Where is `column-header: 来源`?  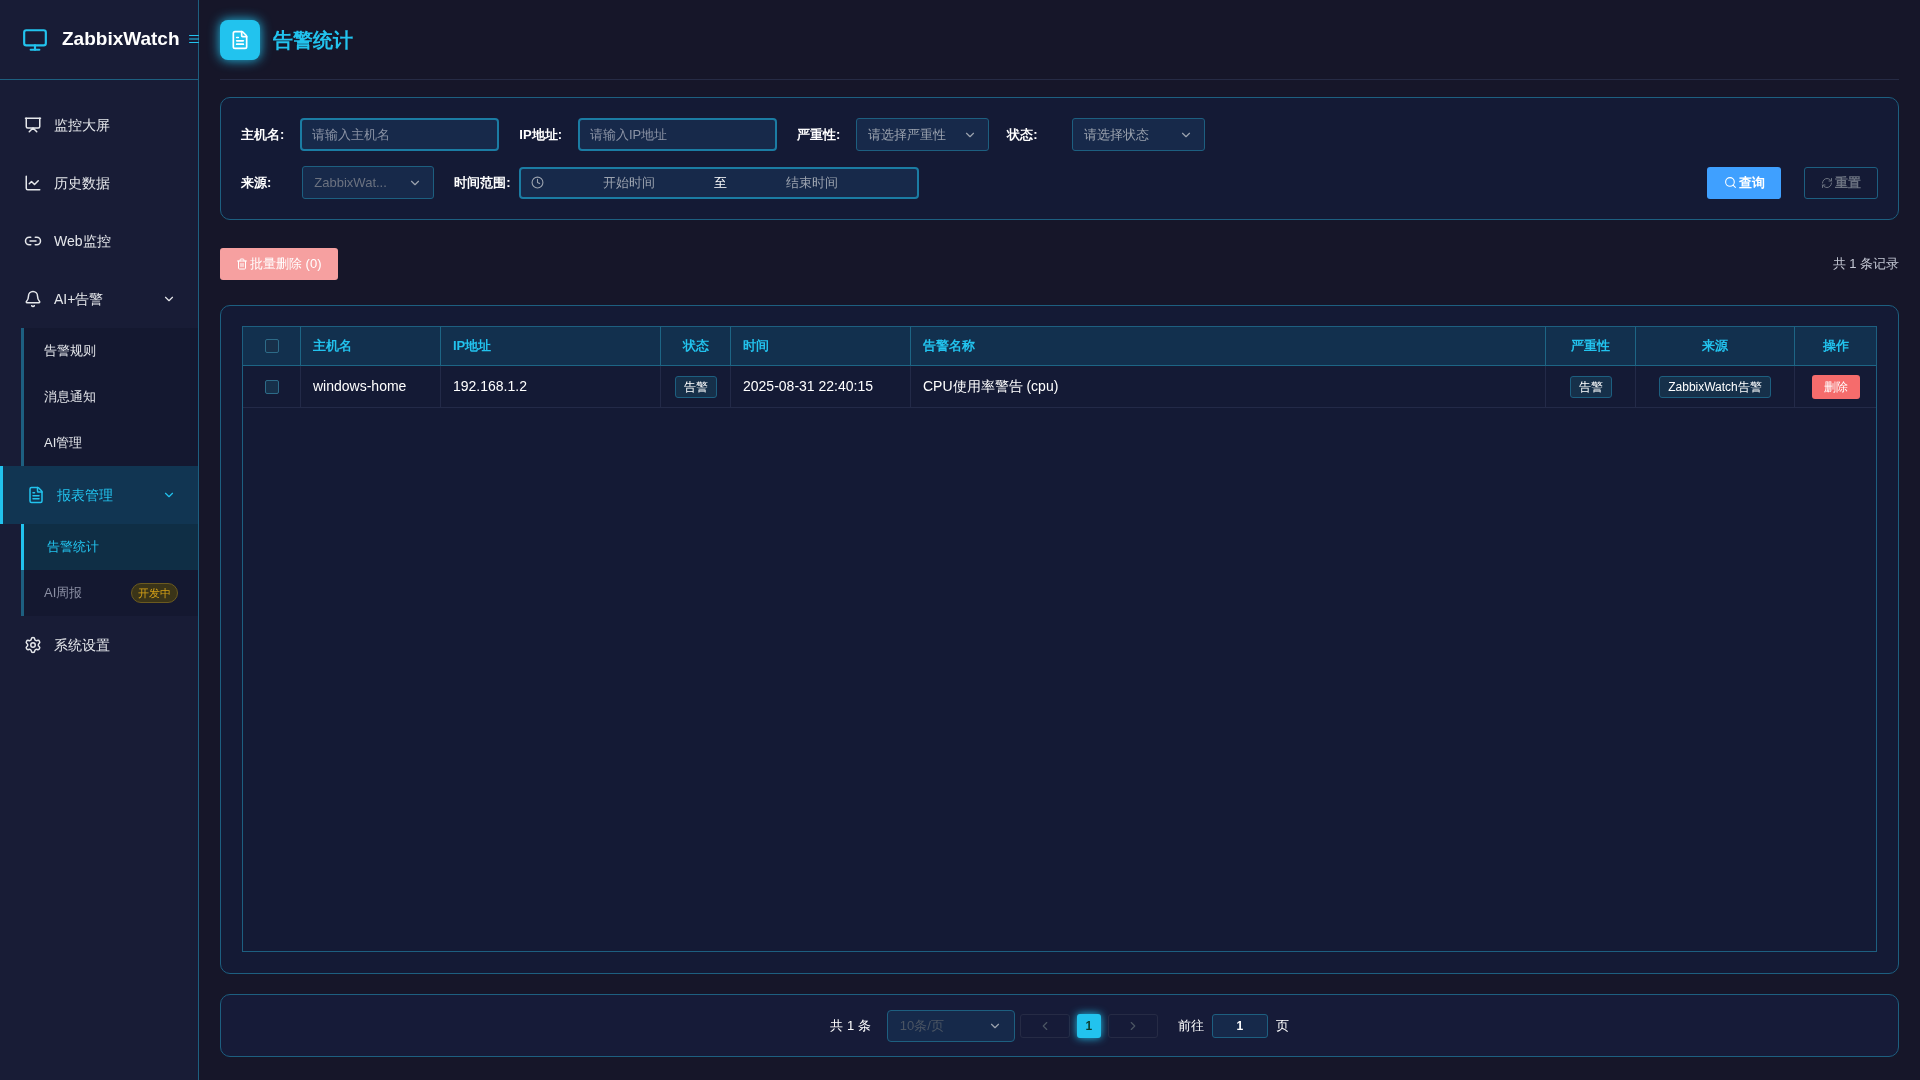
column-header: 来源 is located at coordinates (1715, 346).